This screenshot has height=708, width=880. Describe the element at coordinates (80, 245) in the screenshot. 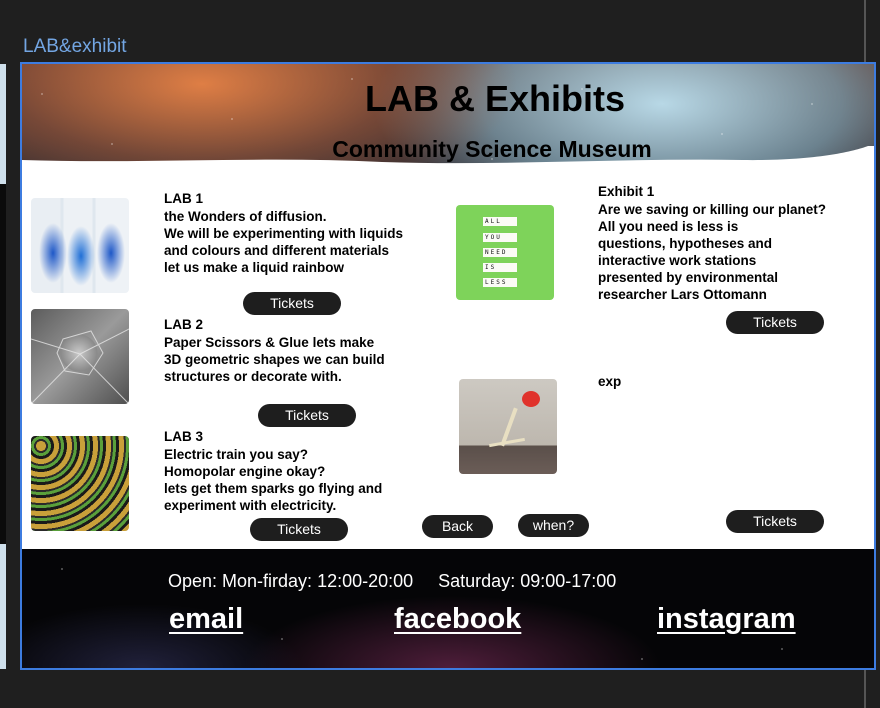

I see `lab1-image` at that location.